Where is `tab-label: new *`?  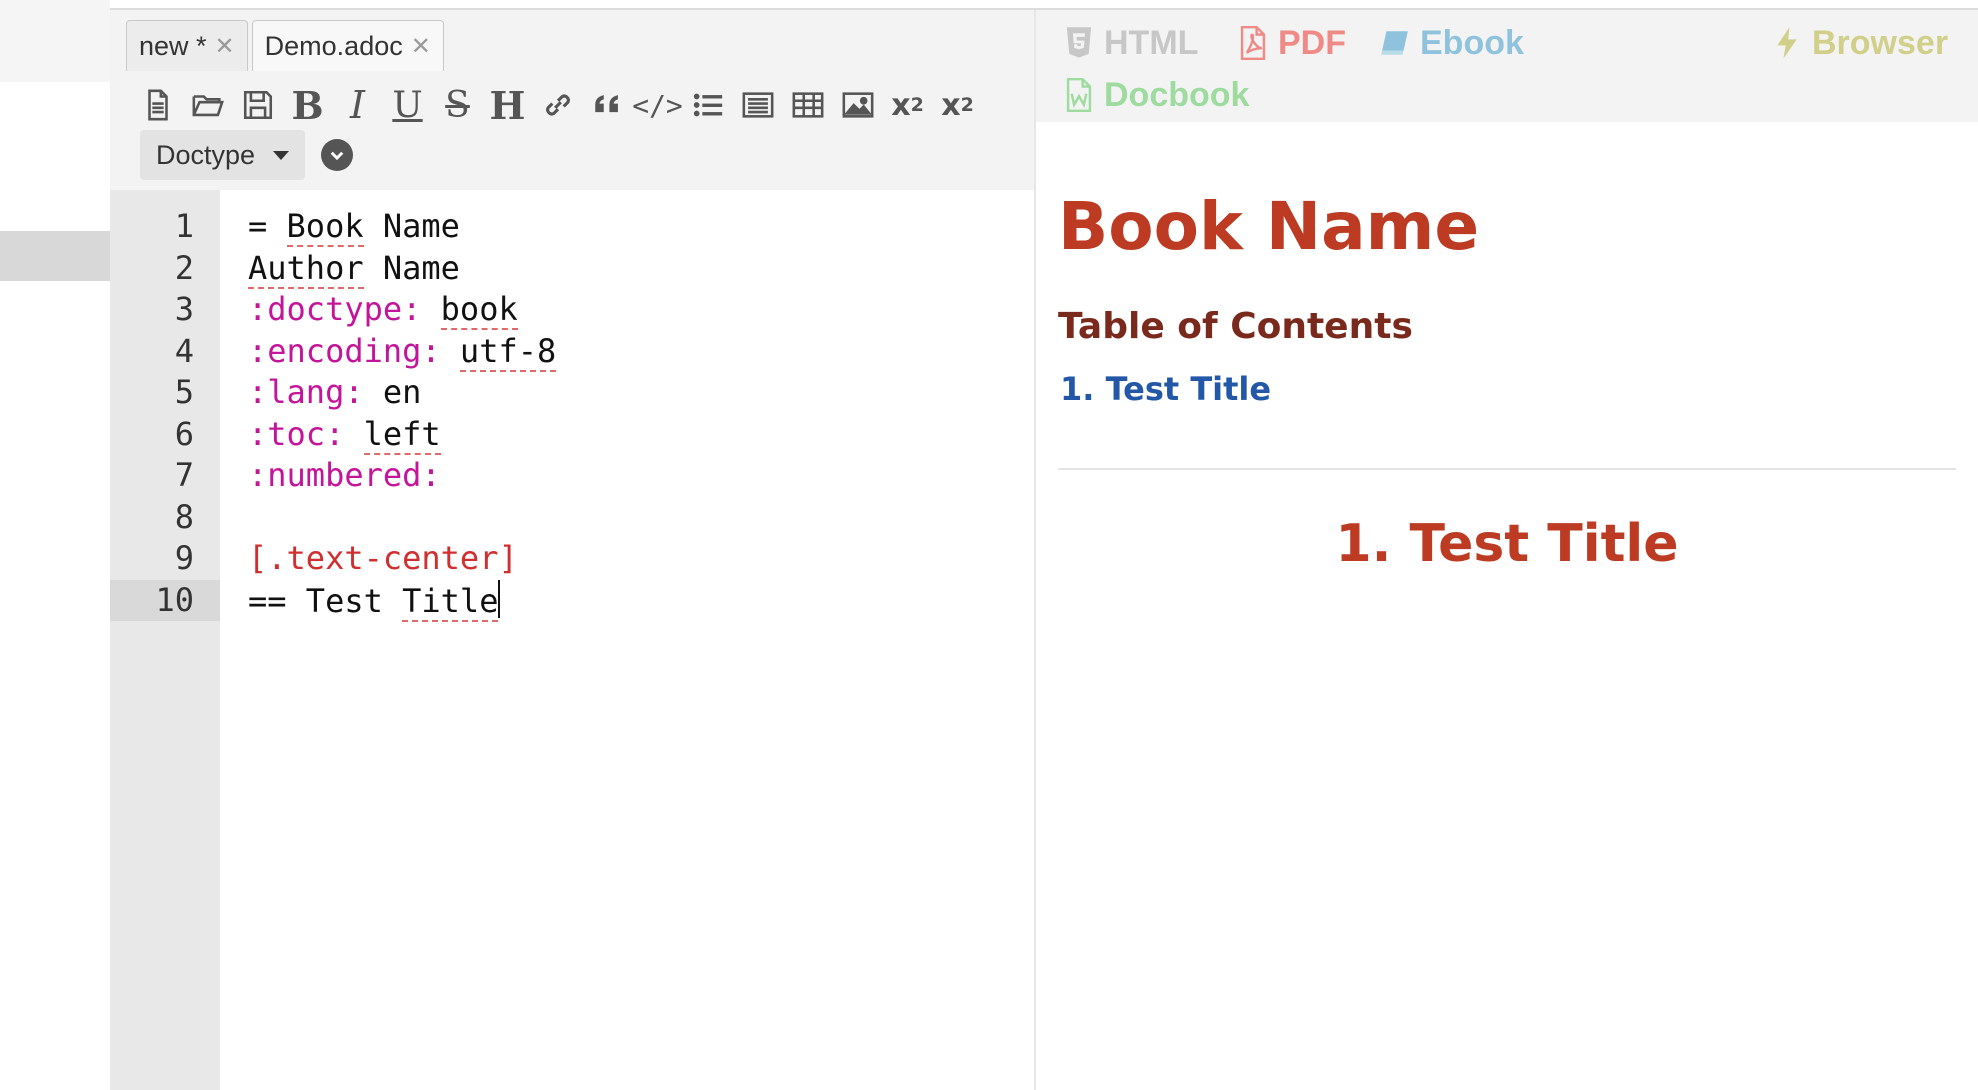 tab-label: new * is located at coordinates (173, 45).